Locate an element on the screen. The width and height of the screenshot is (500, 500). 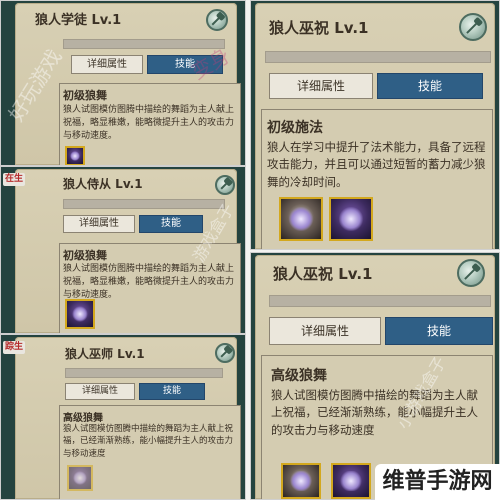
card-title: 狼人巫师 Lv.1 is located at coordinates (105, 354).